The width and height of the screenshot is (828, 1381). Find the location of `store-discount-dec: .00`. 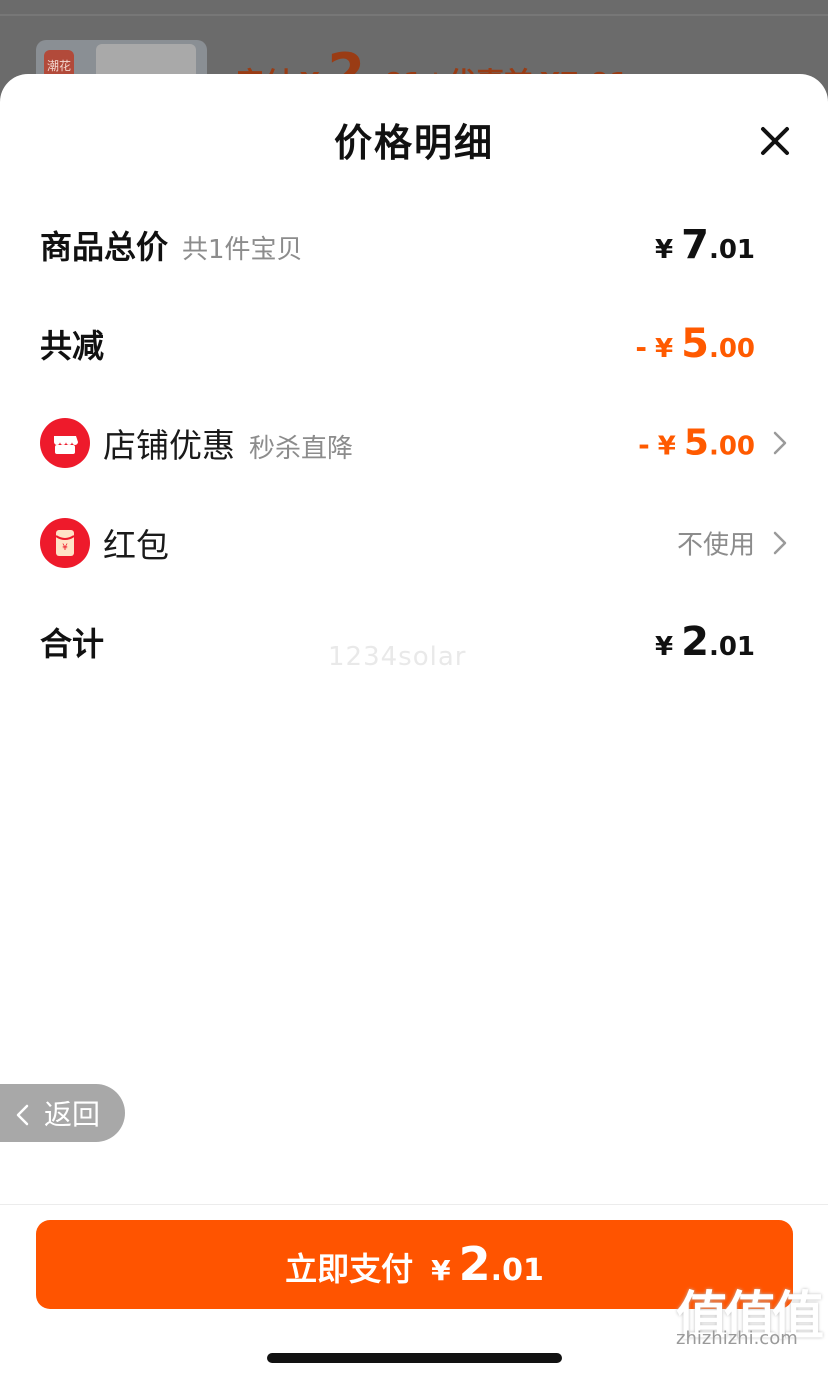

store-discount-dec: .00 is located at coordinates (731, 446).